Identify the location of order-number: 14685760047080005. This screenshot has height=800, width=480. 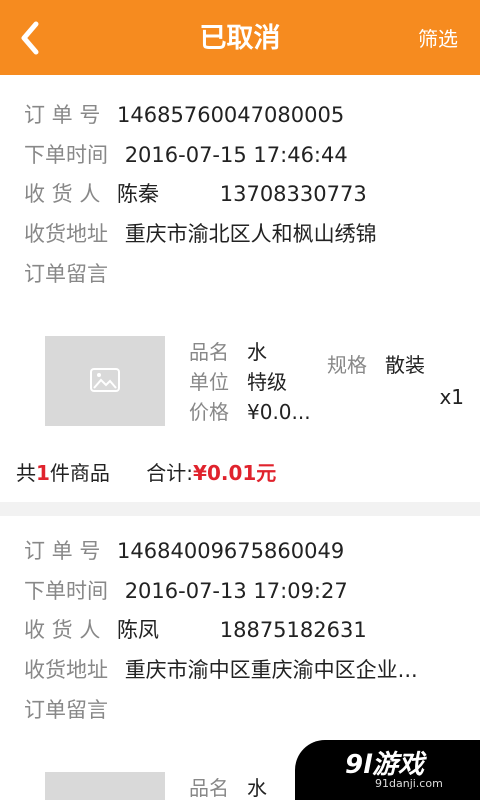
(231, 115).